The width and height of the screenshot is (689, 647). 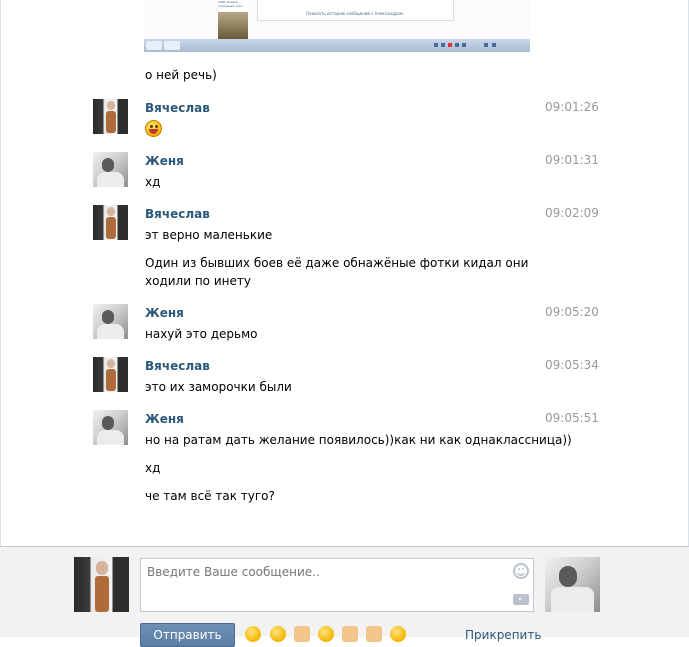 I want to click on attach-link: Прикрепить, so click(x=503, y=635).